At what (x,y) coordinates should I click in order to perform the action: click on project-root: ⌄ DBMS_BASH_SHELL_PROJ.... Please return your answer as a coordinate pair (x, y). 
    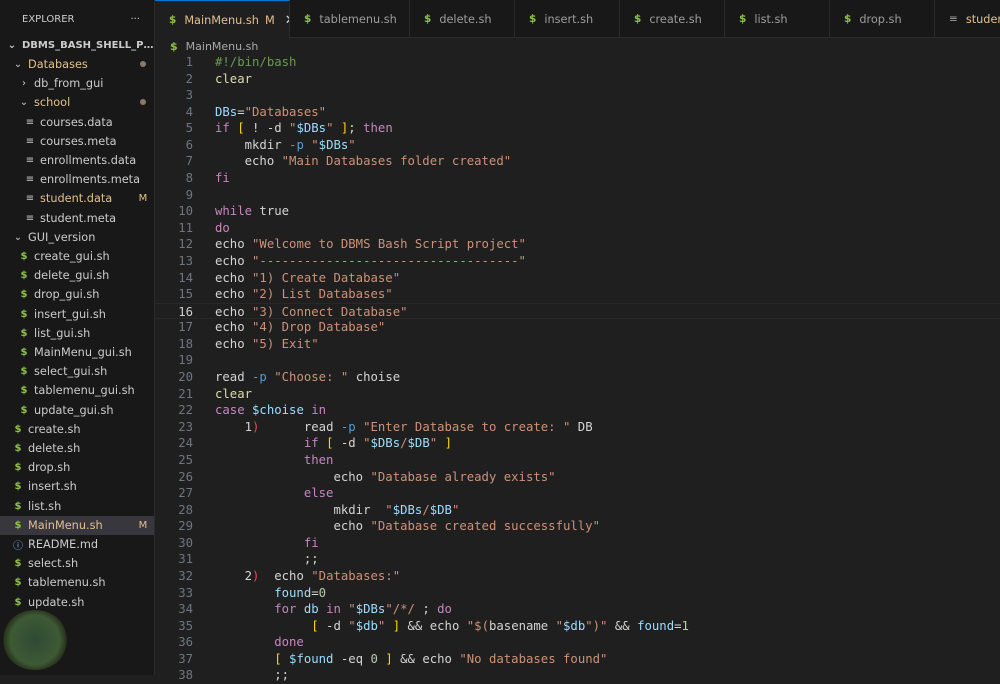
    Looking at the image, I should click on (77, 45).